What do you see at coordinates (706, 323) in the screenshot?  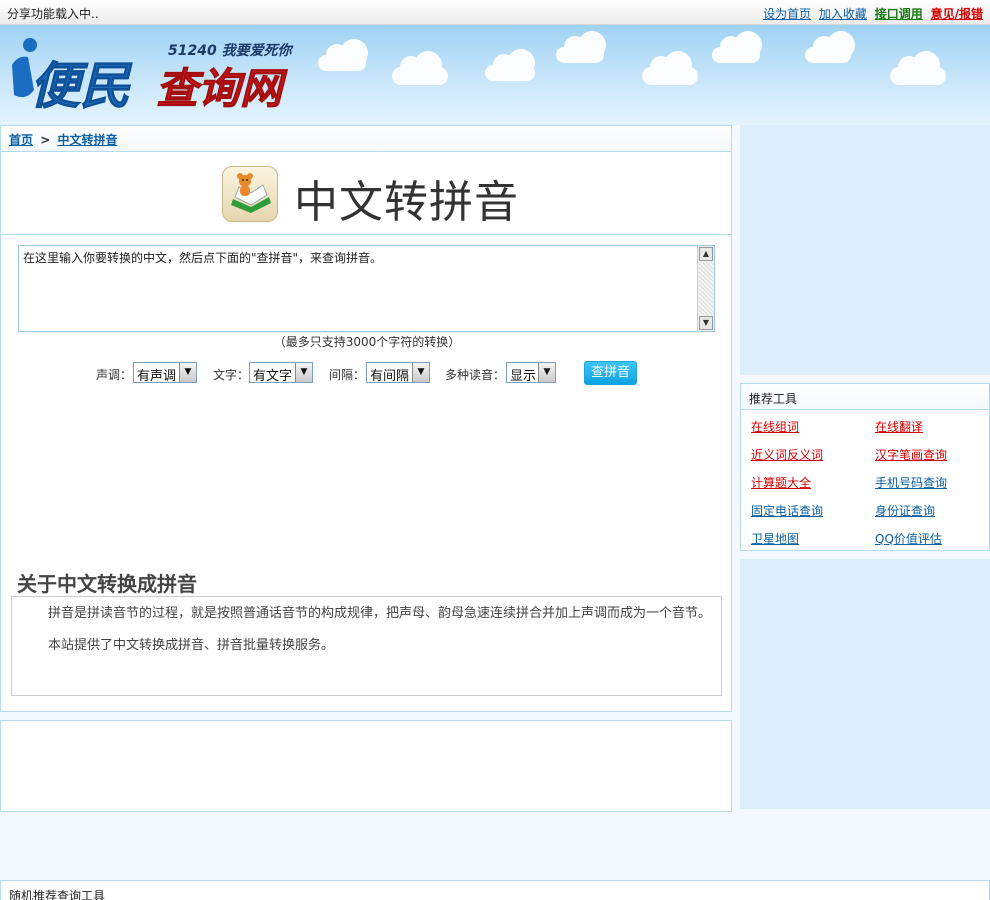 I see `scroll-down-icon: ▼` at bounding box center [706, 323].